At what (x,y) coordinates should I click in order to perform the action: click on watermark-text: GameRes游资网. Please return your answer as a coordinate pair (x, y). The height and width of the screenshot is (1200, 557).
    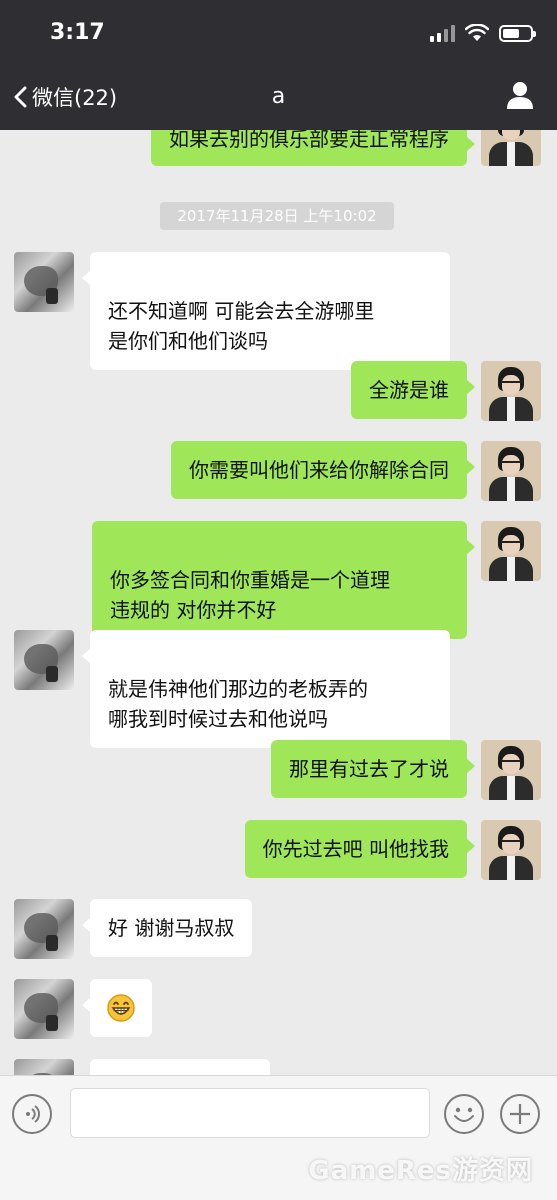
    Looking at the image, I should click on (420, 1171).